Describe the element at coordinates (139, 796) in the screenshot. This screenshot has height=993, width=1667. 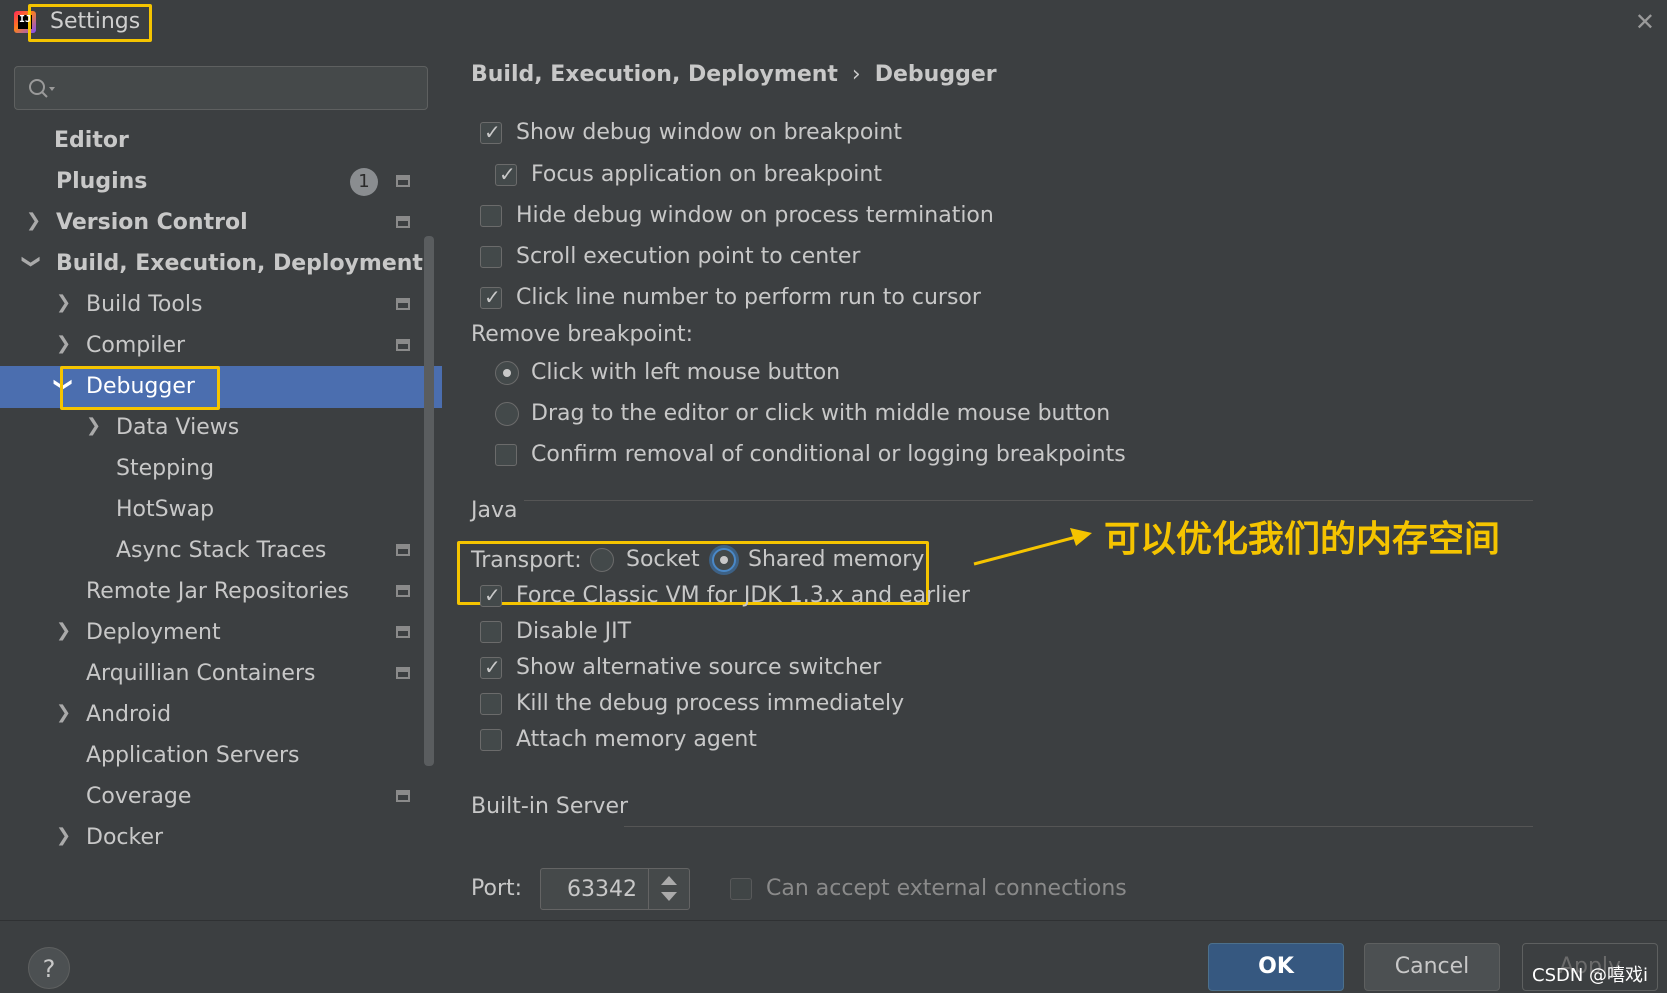
I see `sidebar-item-label: Coverage` at that location.